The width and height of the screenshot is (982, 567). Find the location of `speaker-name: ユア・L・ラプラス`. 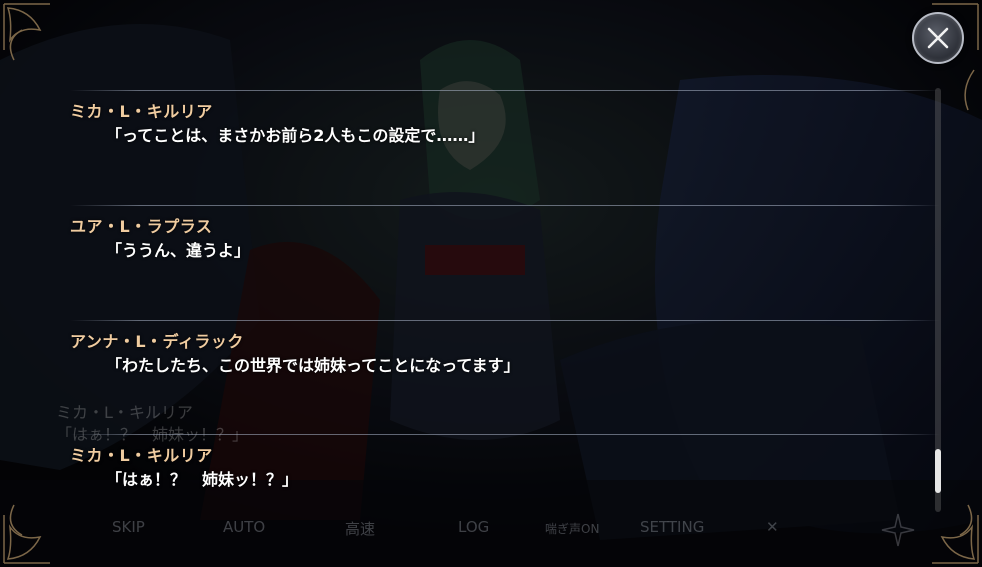

speaker-name: ユア・L・ラプラス is located at coordinates (141, 226).